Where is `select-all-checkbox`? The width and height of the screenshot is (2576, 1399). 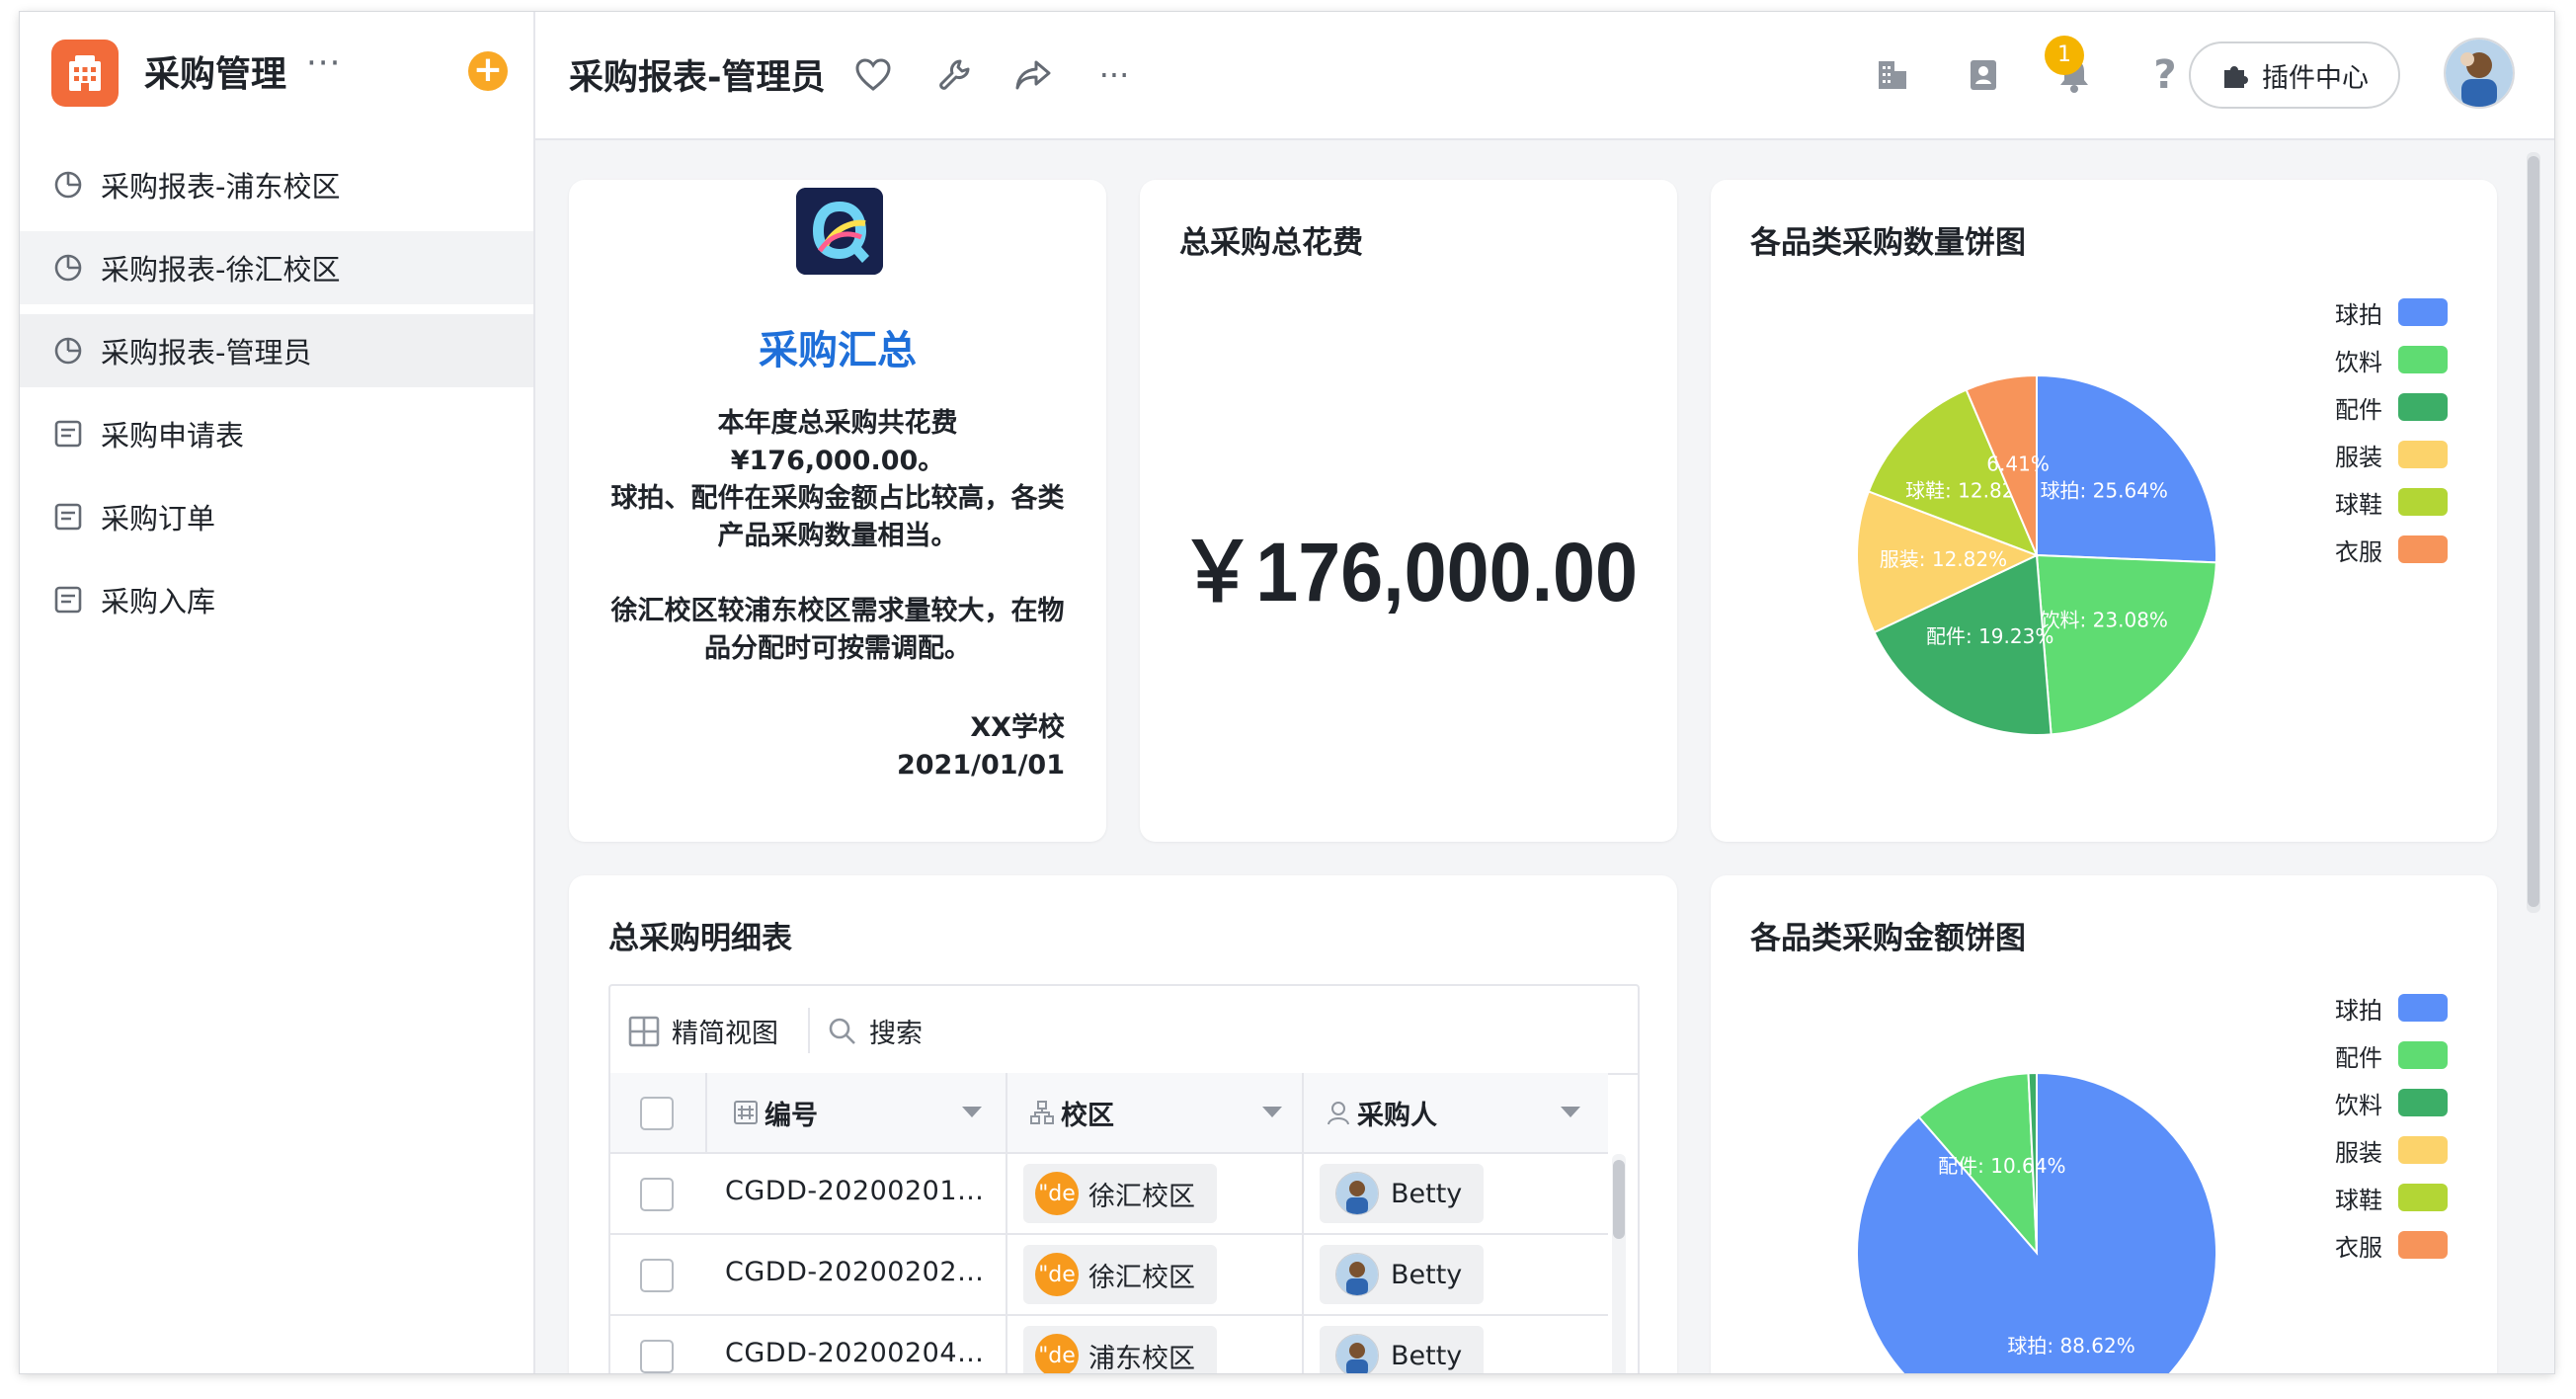 select-all-checkbox is located at coordinates (657, 1113).